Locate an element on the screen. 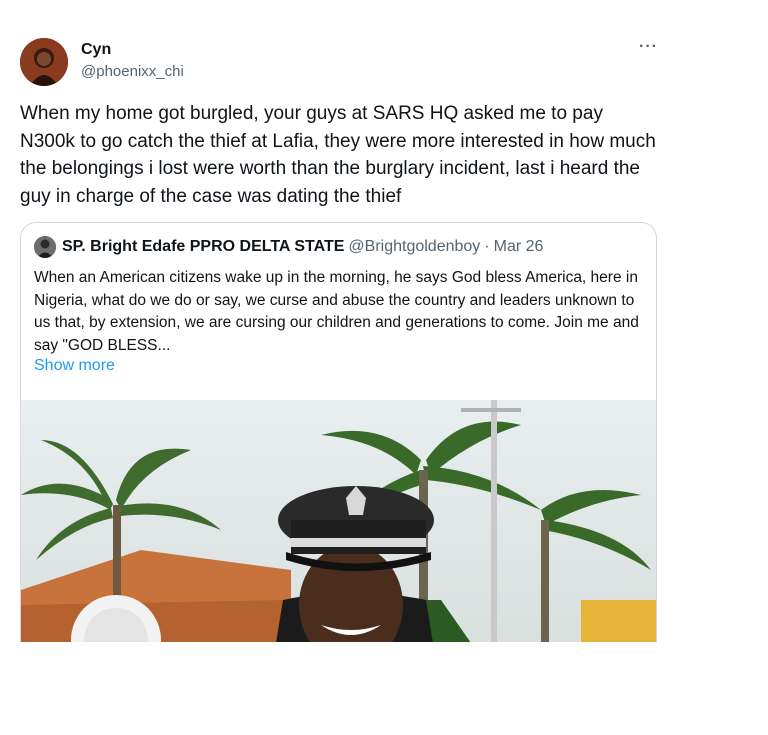 This screenshot has height=735, width=768. more-horizontal-icon: ··· is located at coordinates (648, 47).